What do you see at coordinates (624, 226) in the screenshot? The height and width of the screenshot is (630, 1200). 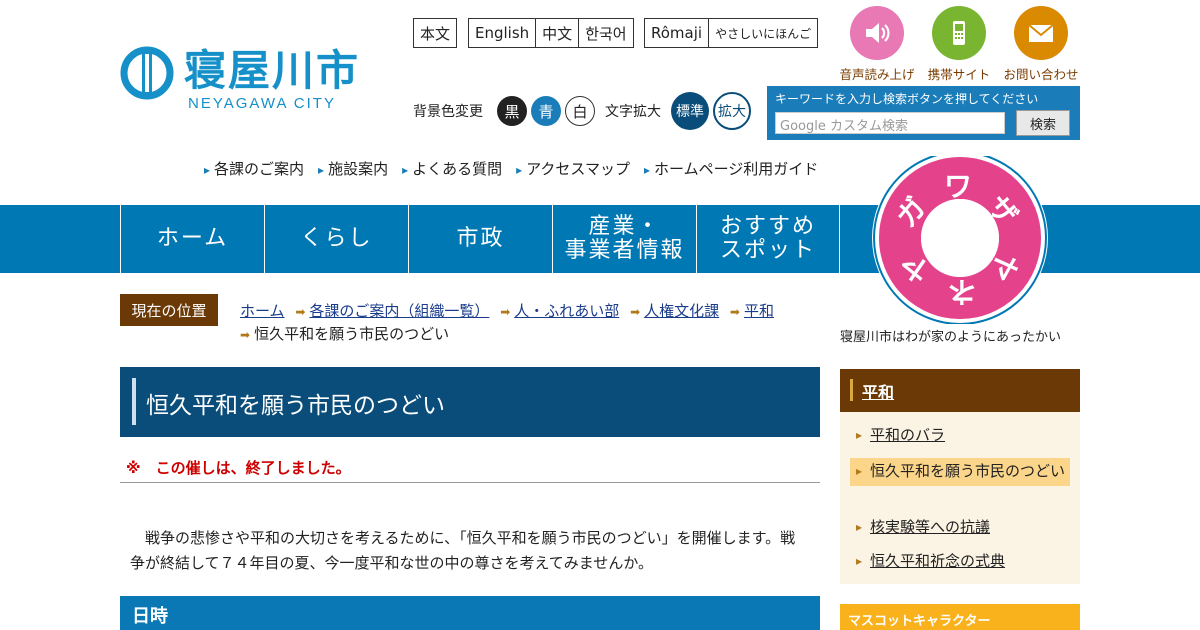 I see `nav-tab-business-line1: 産業・` at bounding box center [624, 226].